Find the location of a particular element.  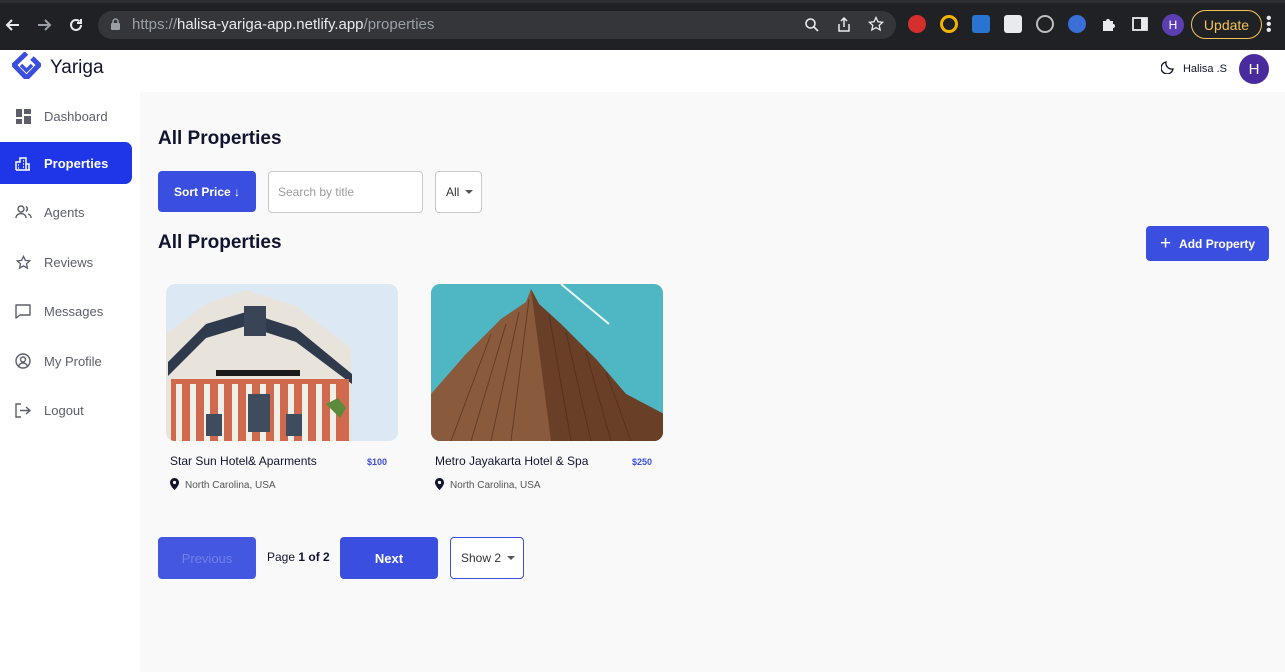

sidebar-item-agents: Agents is located at coordinates (66, 212).